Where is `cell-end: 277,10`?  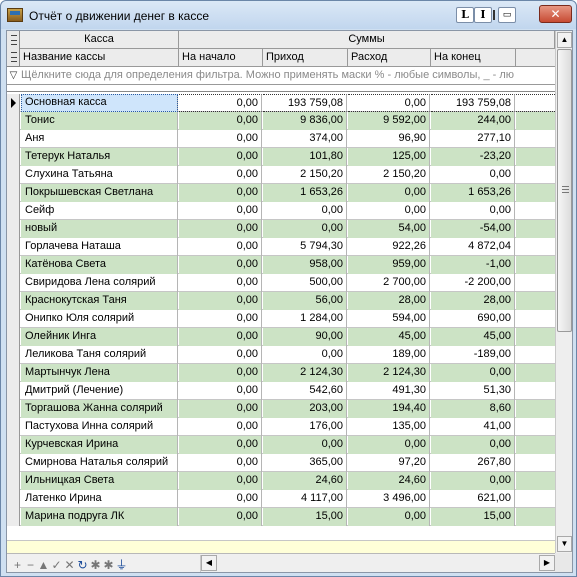
cell-end: 277,10 is located at coordinates (473, 139).